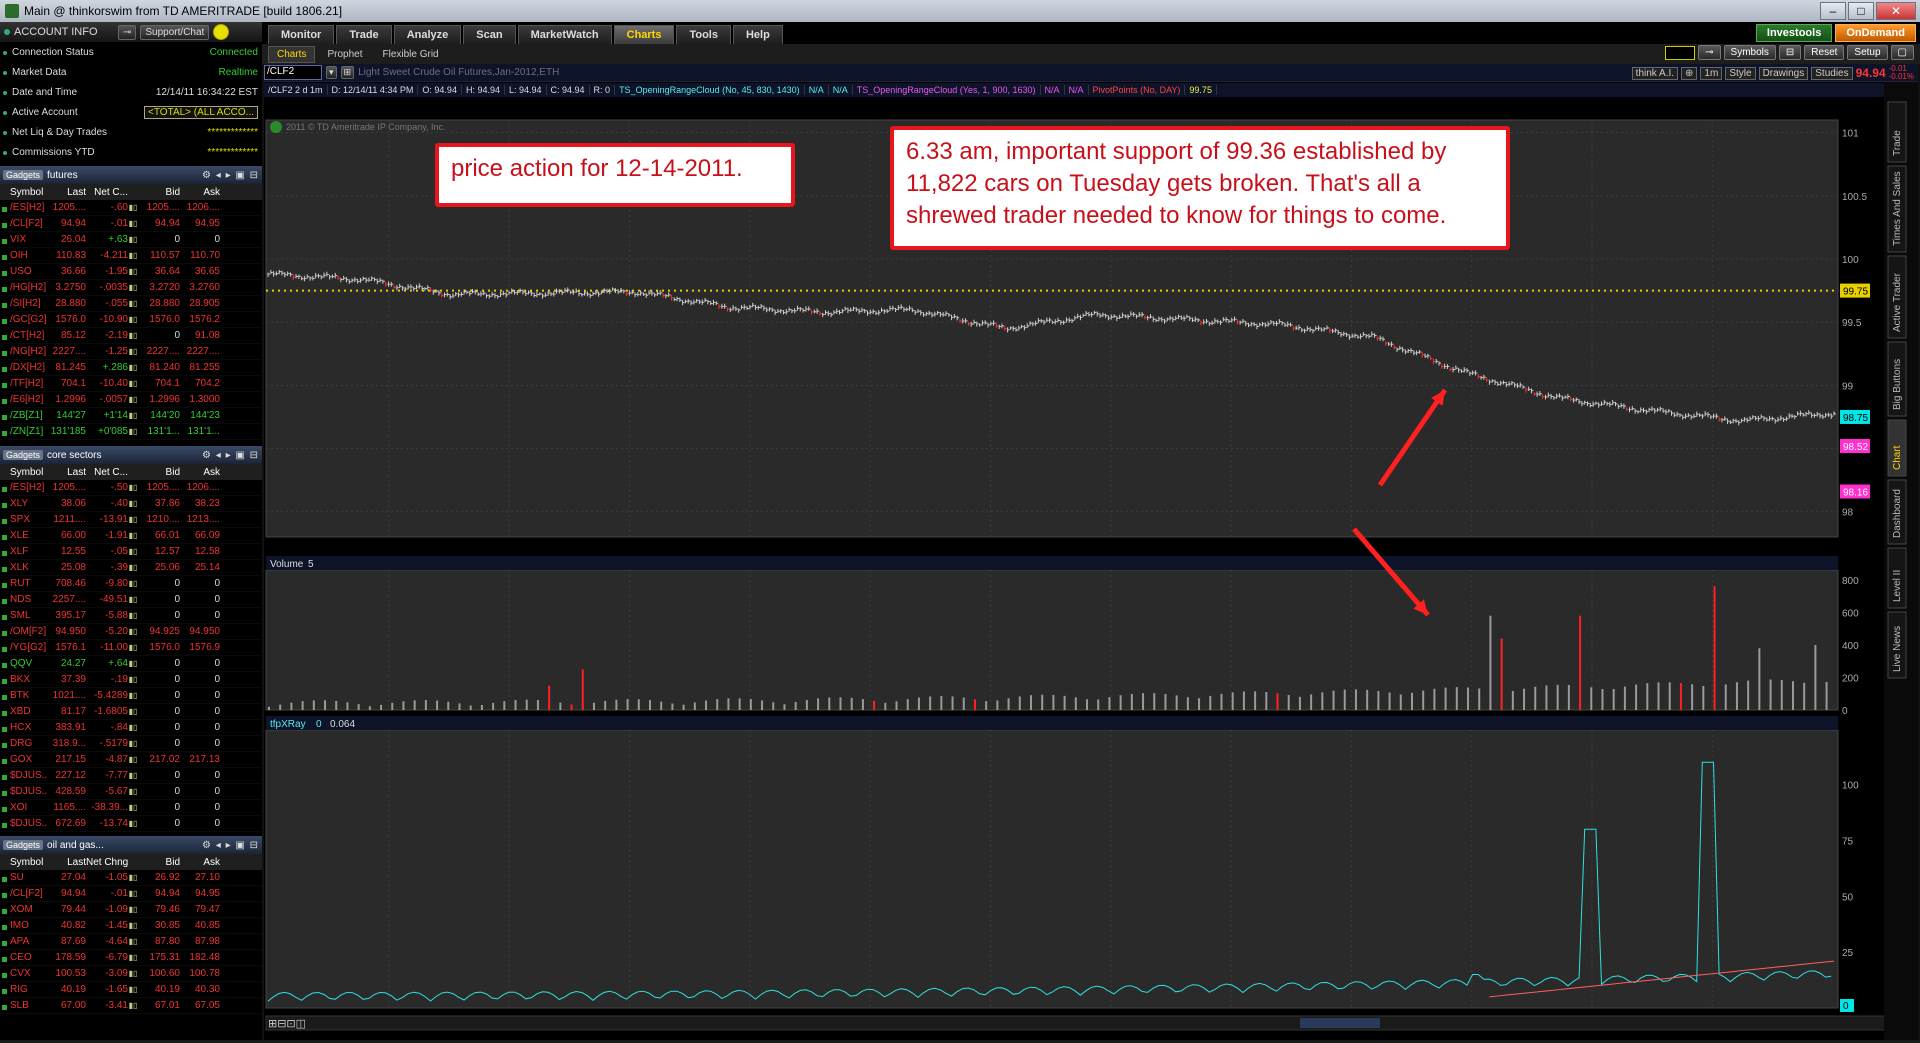 The image size is (1920, 1043). What do you see at coordinates (131, 1006) in the screenshot?
I see `table-row: SLB 67.00 -3.41 ▮▯ 67.01 67.05` at bounding box center [131, 1006].